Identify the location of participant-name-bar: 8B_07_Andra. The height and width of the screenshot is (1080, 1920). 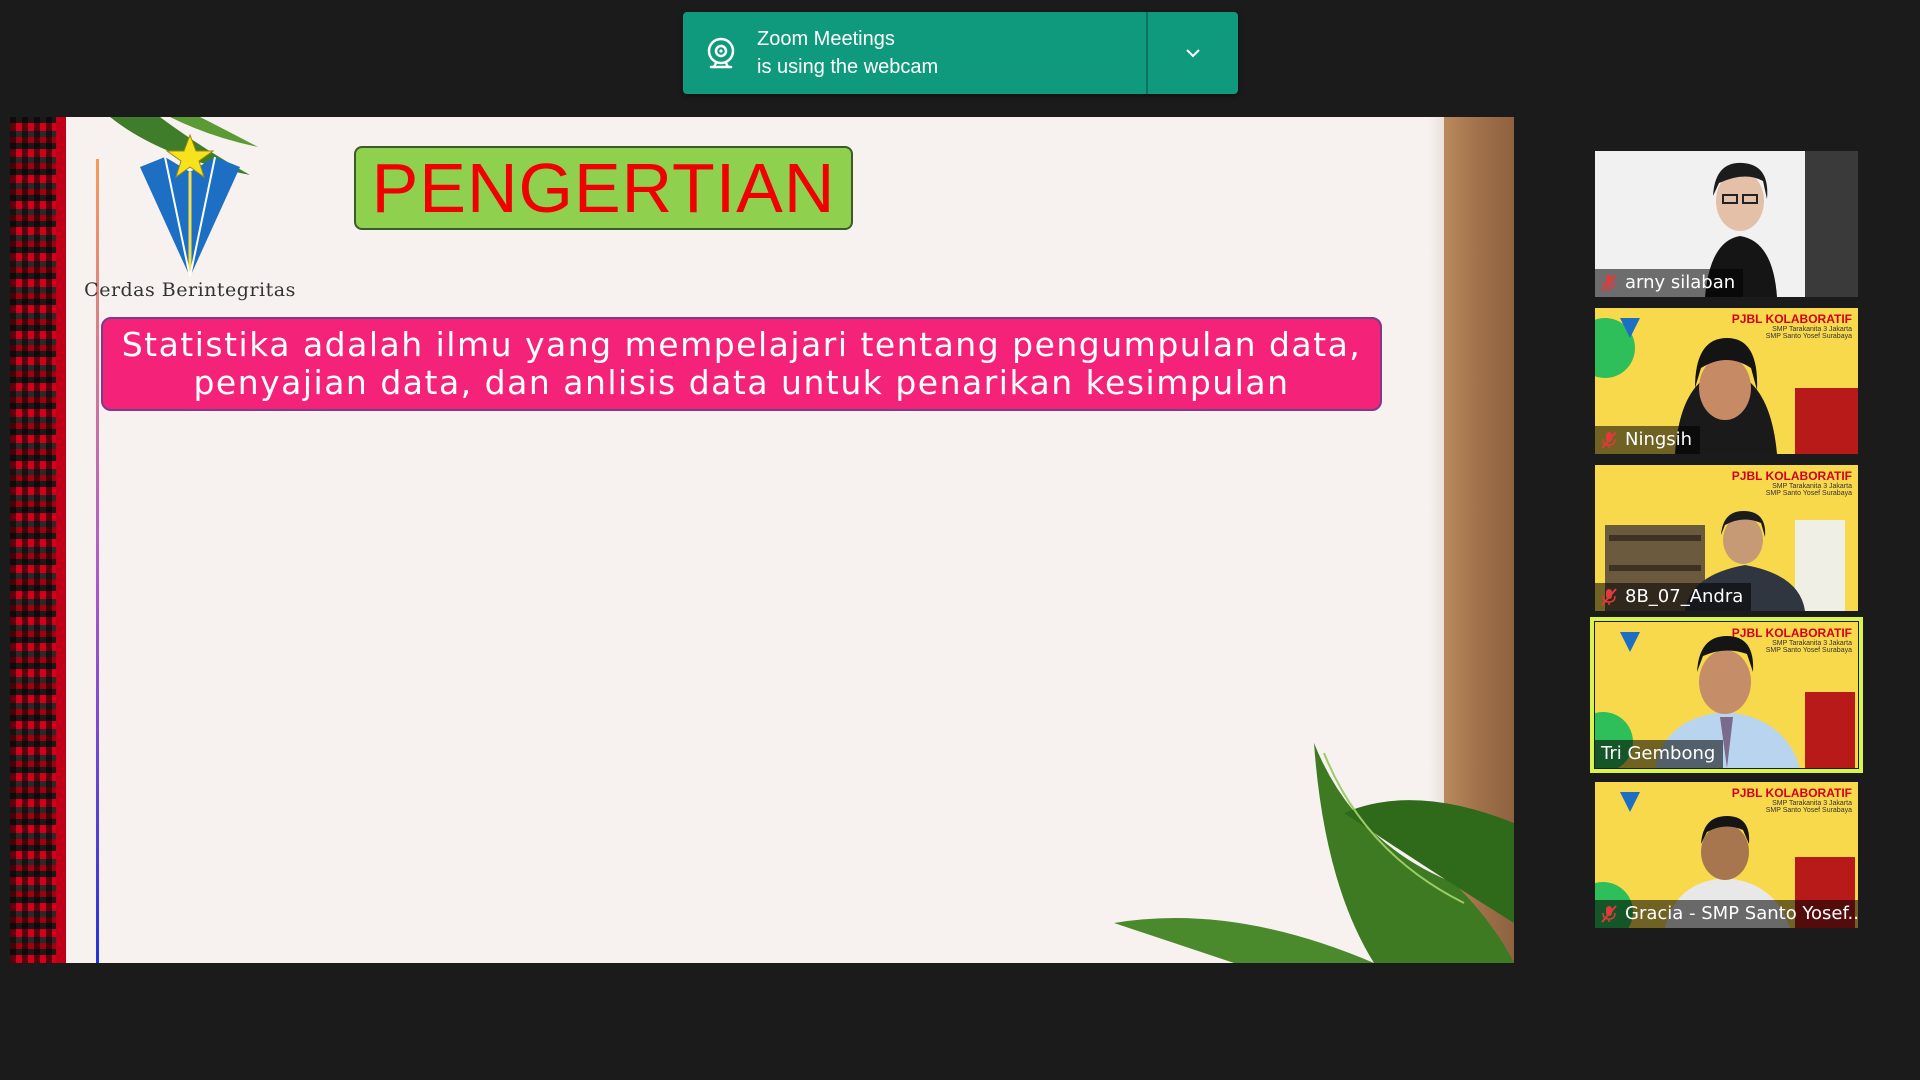
(1673, 597).